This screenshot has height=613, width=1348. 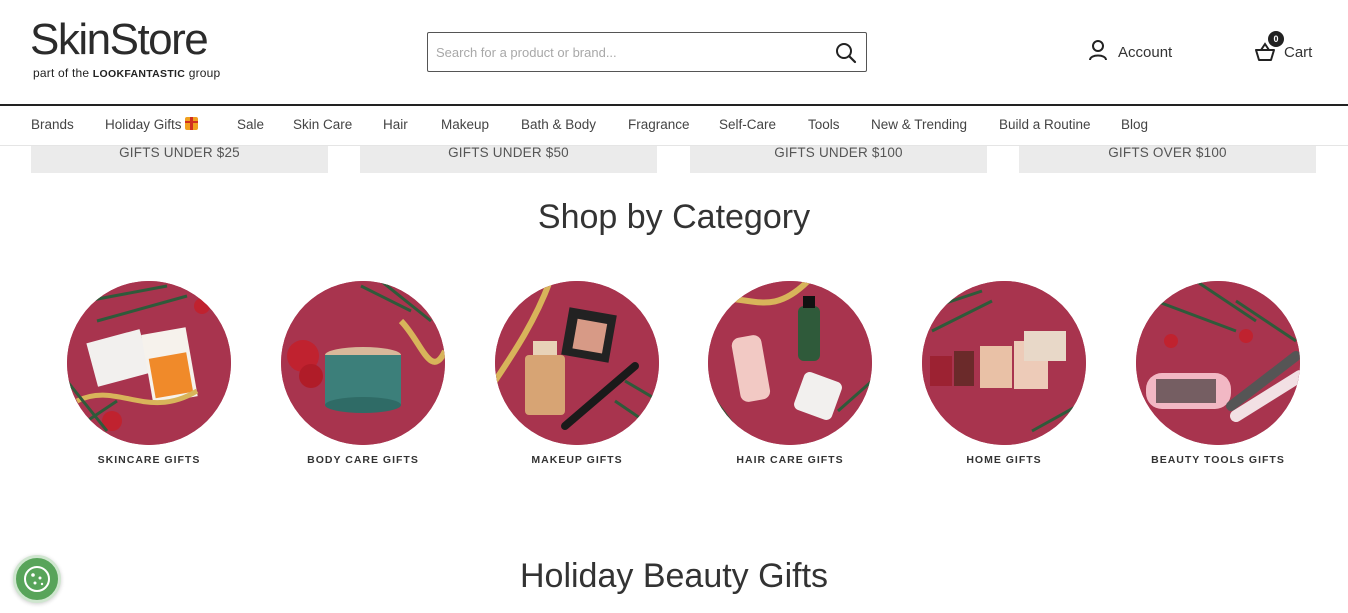 I want to click on body-care-gifts-image, so click(x=363, y=363).